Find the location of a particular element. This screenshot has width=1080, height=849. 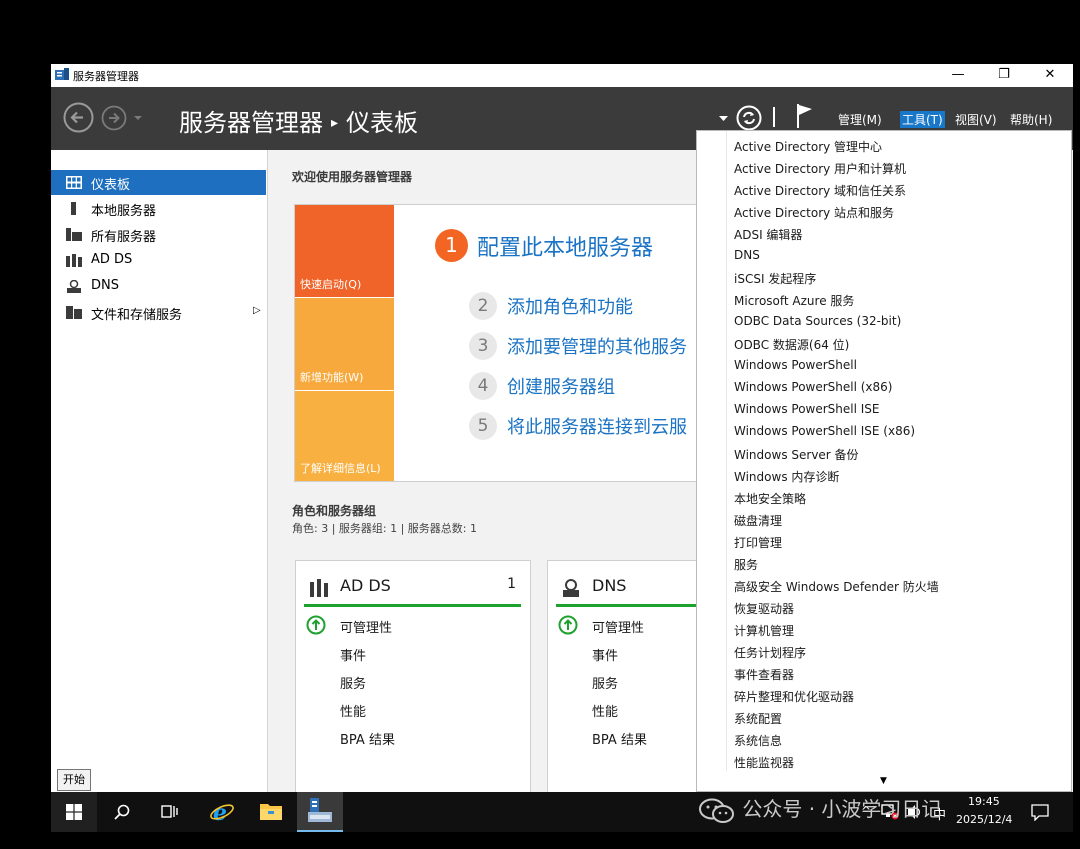

tile-learn-more: 了解详细信息(L) is located at coordinates (344, 436).